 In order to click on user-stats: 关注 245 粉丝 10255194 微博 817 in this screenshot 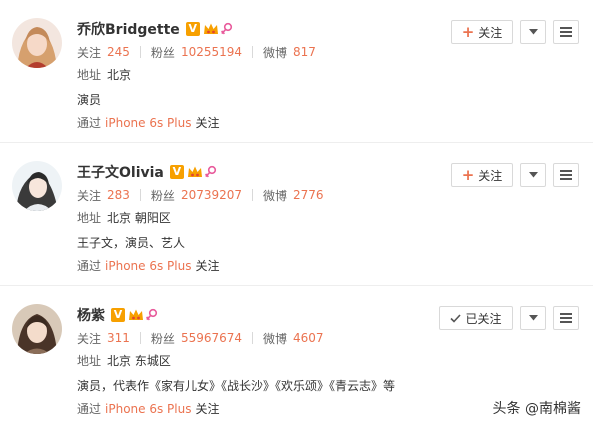, I will do `click(196, 52)`.